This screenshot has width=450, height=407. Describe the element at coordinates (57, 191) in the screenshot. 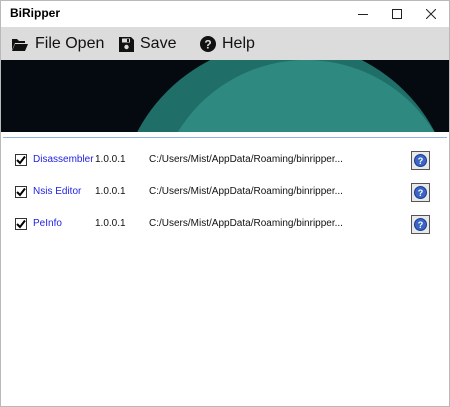

I see `plugin-name-link: Nsis Editor` at that location.